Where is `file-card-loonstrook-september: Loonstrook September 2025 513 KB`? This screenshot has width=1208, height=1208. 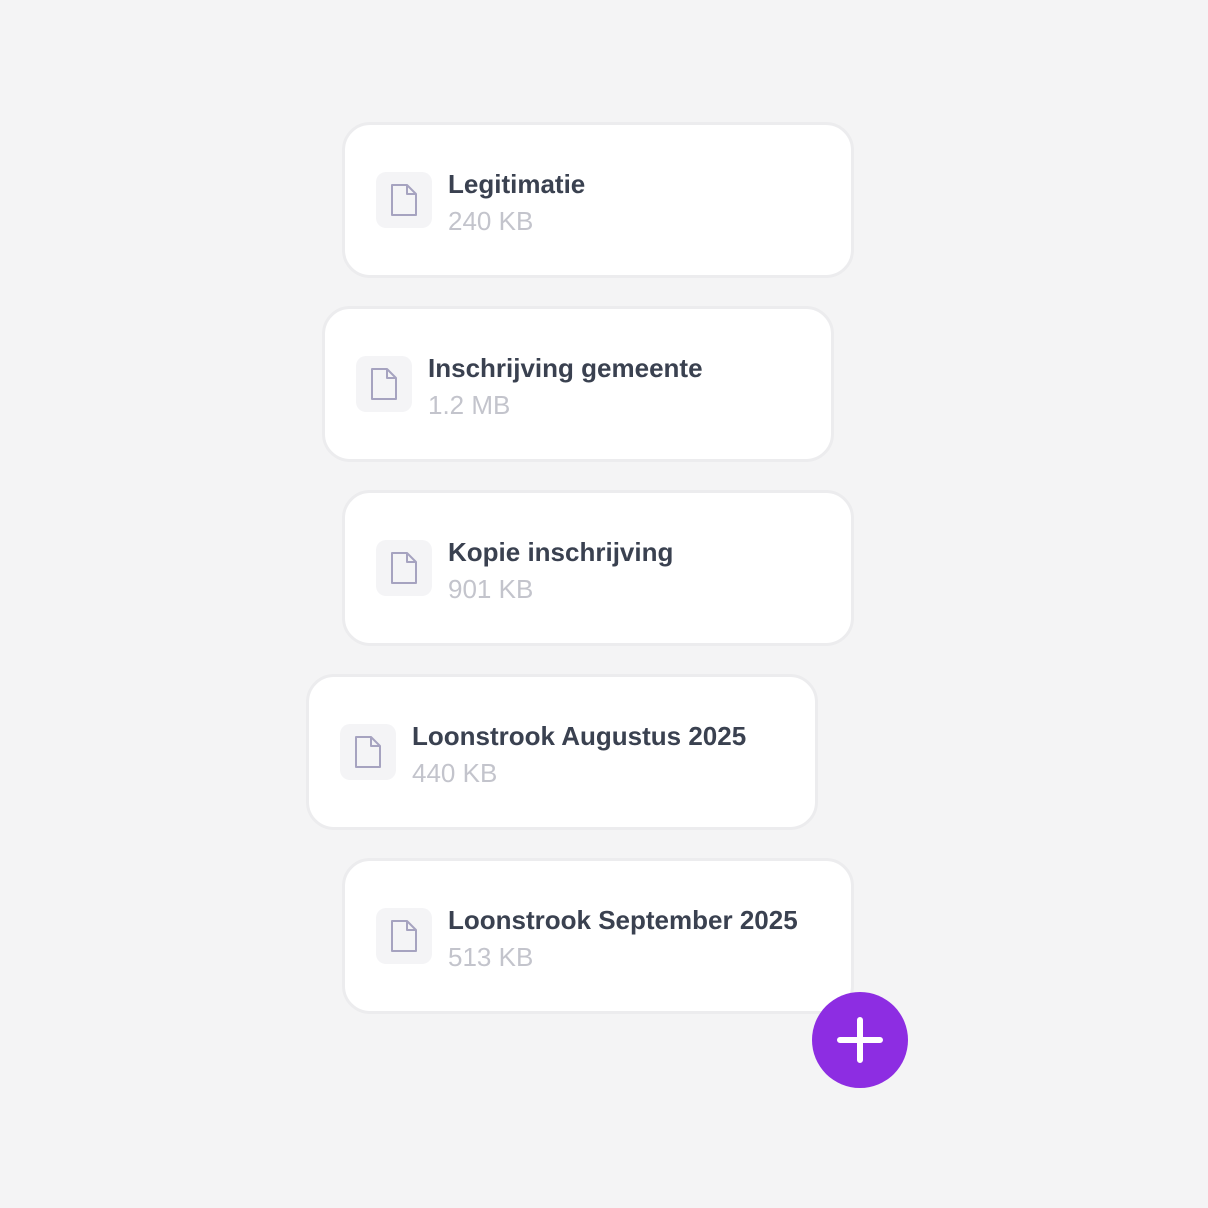 file-card-loonstrook-september: Loonstrook September 2025 513 KB is located at coordinates (598, 936).